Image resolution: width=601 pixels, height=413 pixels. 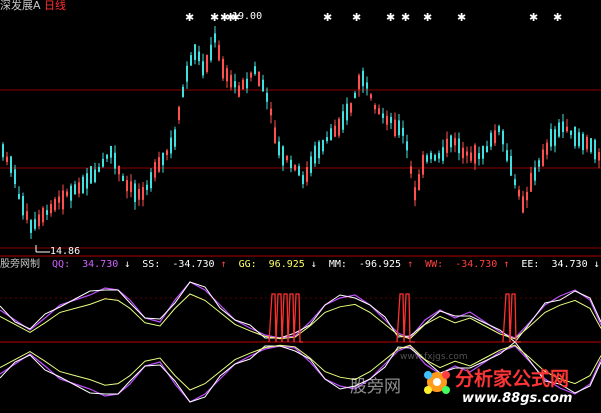 What do you see at coordinates (517, 398) in the screenshot?
I see `watermark-site-url: www.88gs.com` at bounding box center [517, 398].